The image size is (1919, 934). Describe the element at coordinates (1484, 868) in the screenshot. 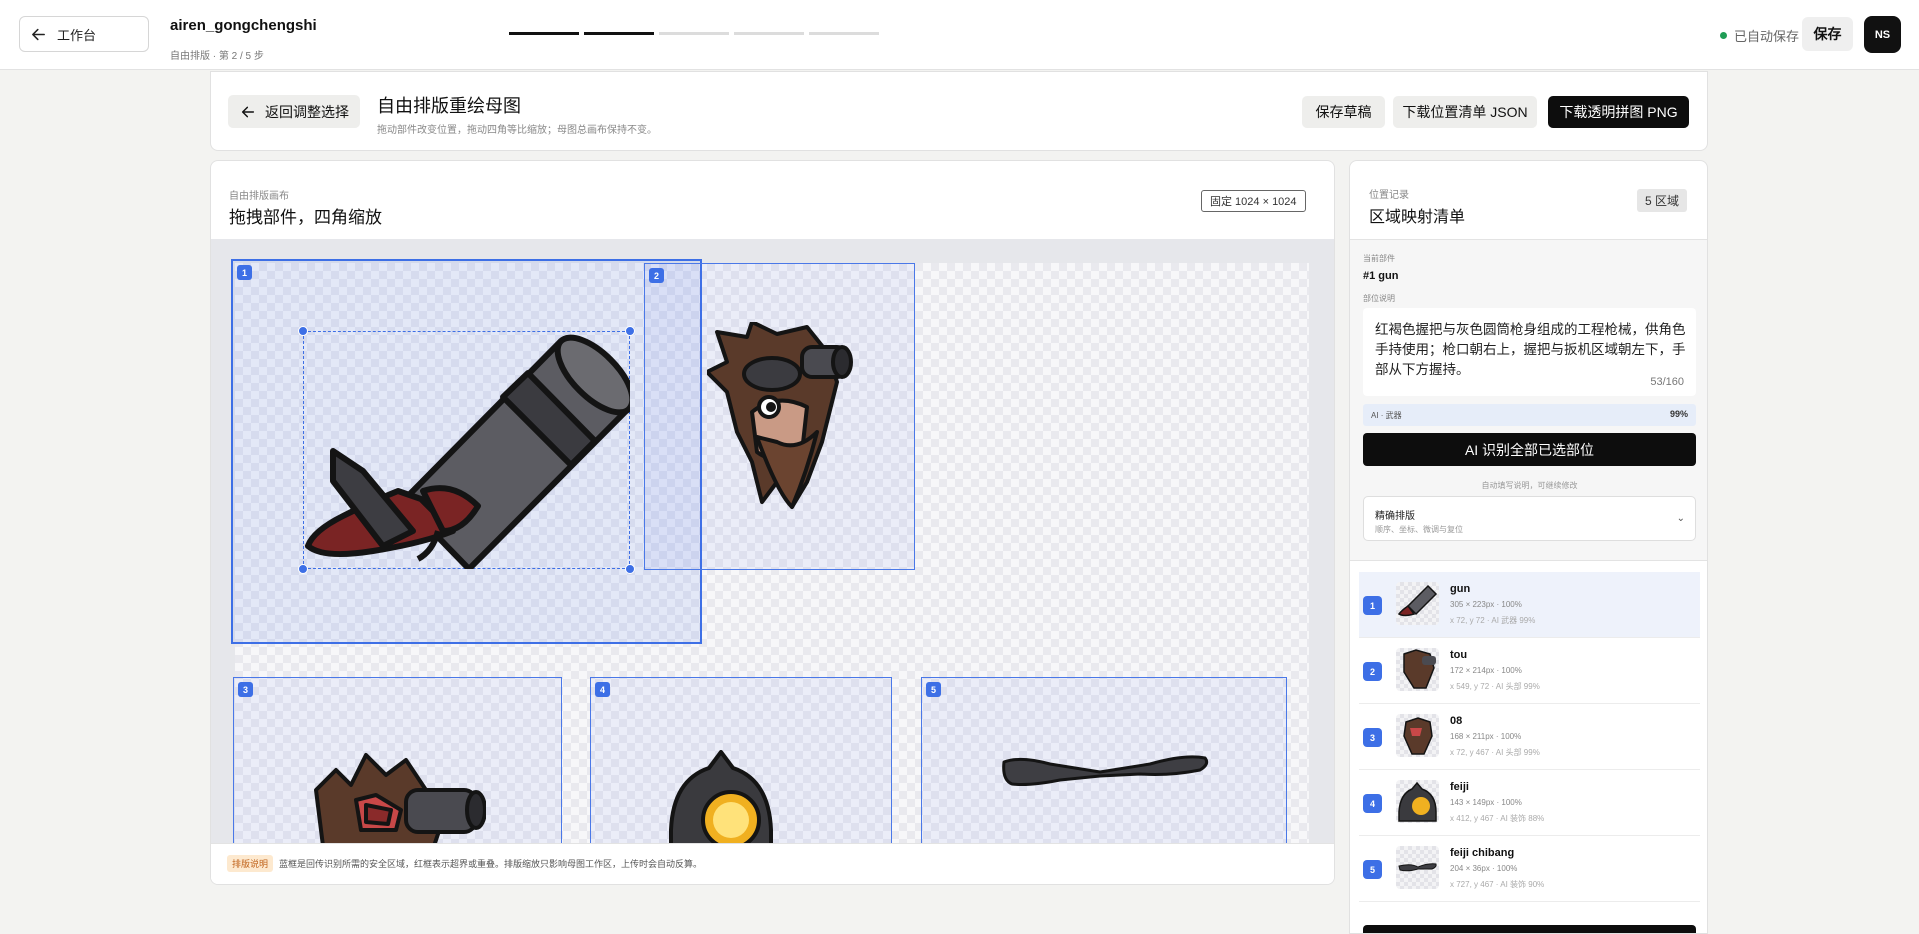

I see `item-size: 204 × 36px · 100%` at that location.